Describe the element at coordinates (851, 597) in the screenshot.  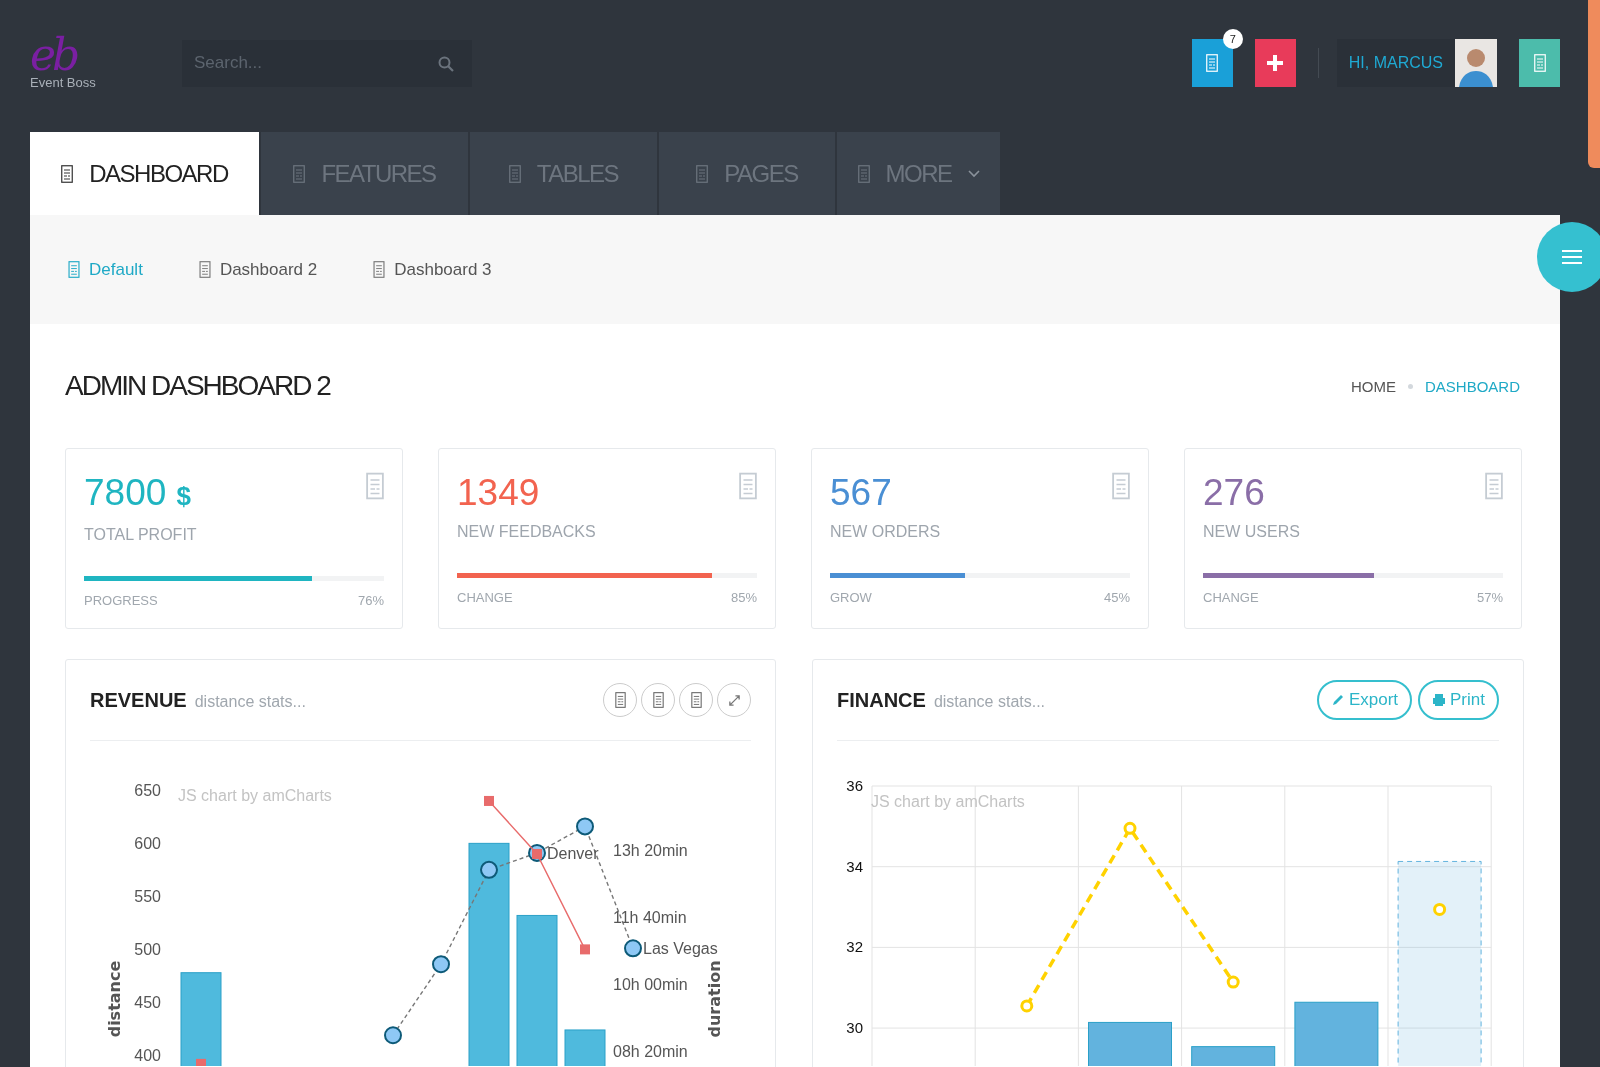
I see `progress-caption: GROW` at that location.